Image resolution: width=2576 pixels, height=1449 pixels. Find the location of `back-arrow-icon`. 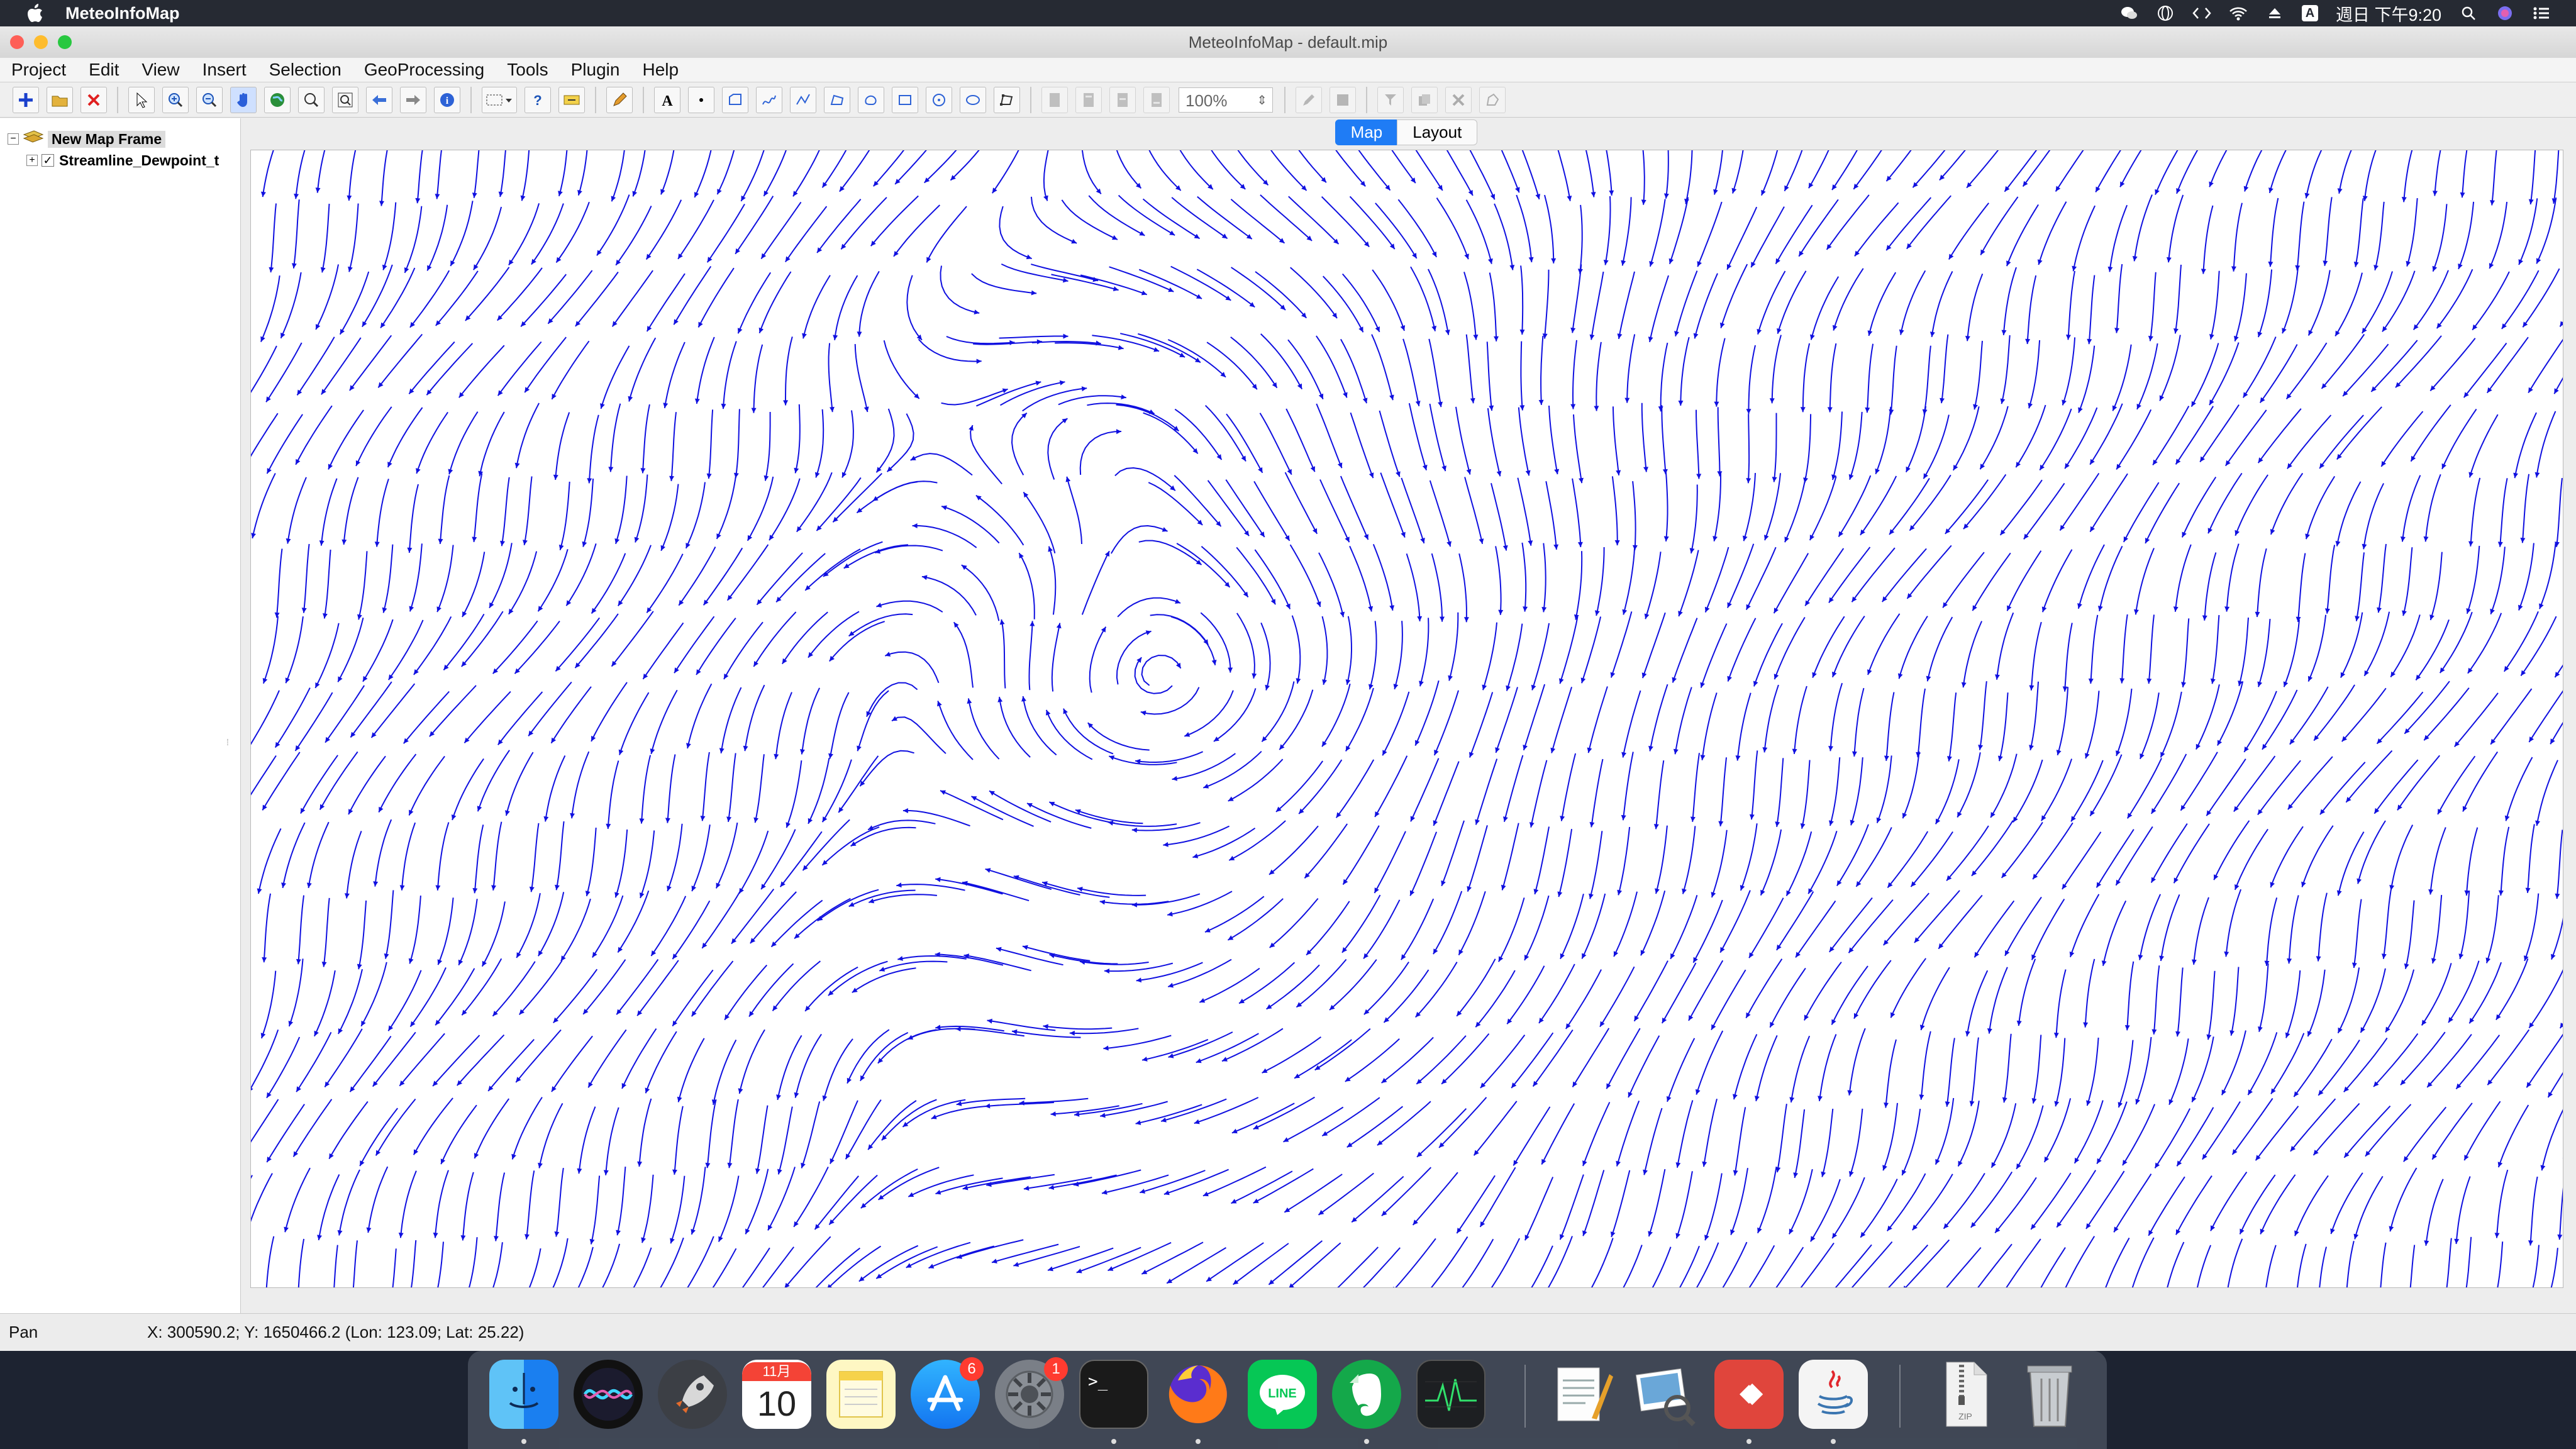

back-arrow-icon is located at coordinates (379, 99).